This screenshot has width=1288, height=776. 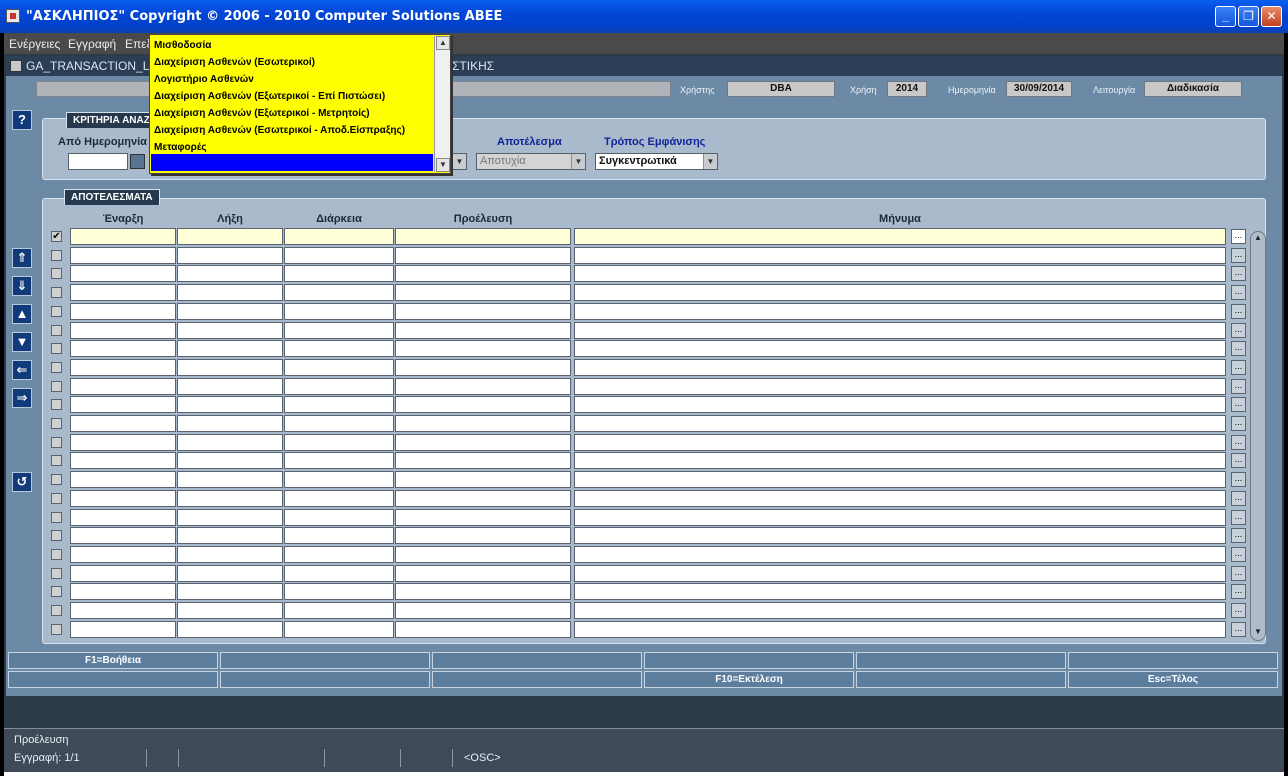 What do you see at coordinates (22, 120) in the screenshot?
I see `help-icon: ?` at bounding box center [22, 120].